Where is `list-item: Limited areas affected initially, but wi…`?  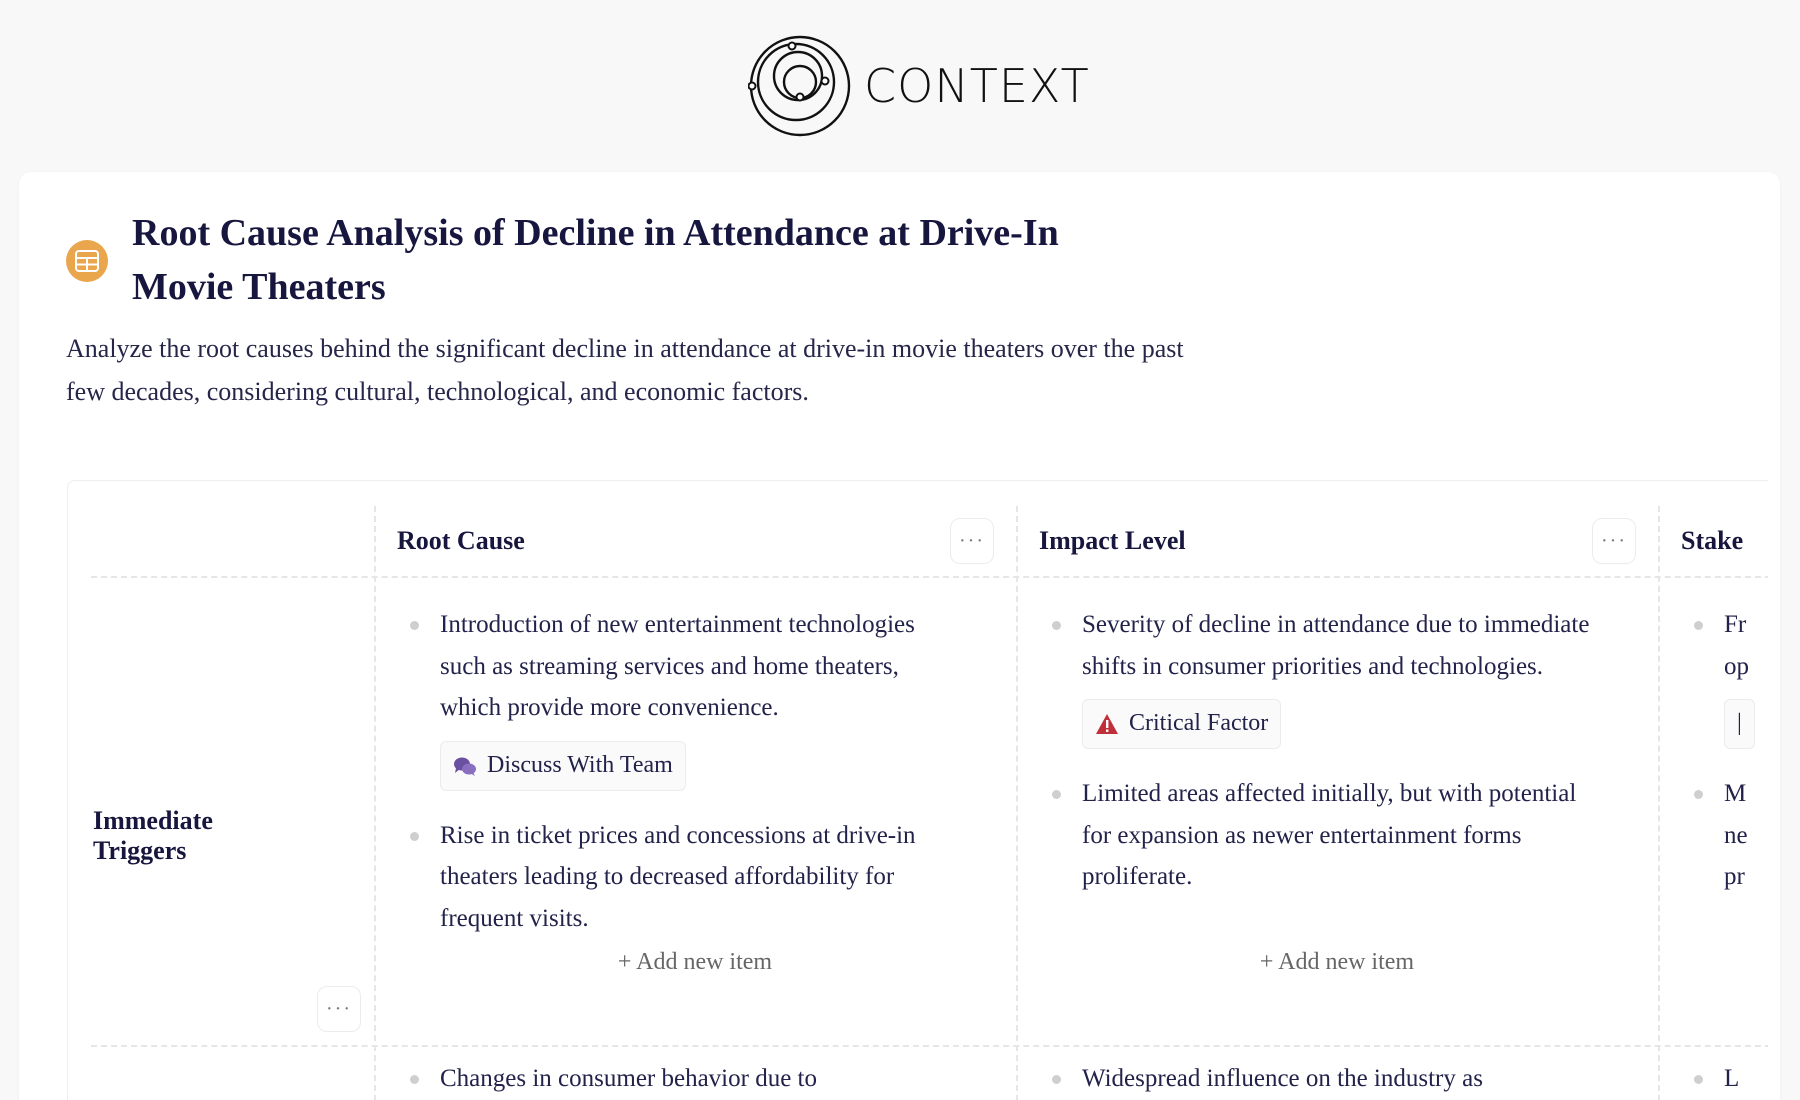
list-item: Limited areas affected initially, but wi… is located at coordinates (1319, 835).